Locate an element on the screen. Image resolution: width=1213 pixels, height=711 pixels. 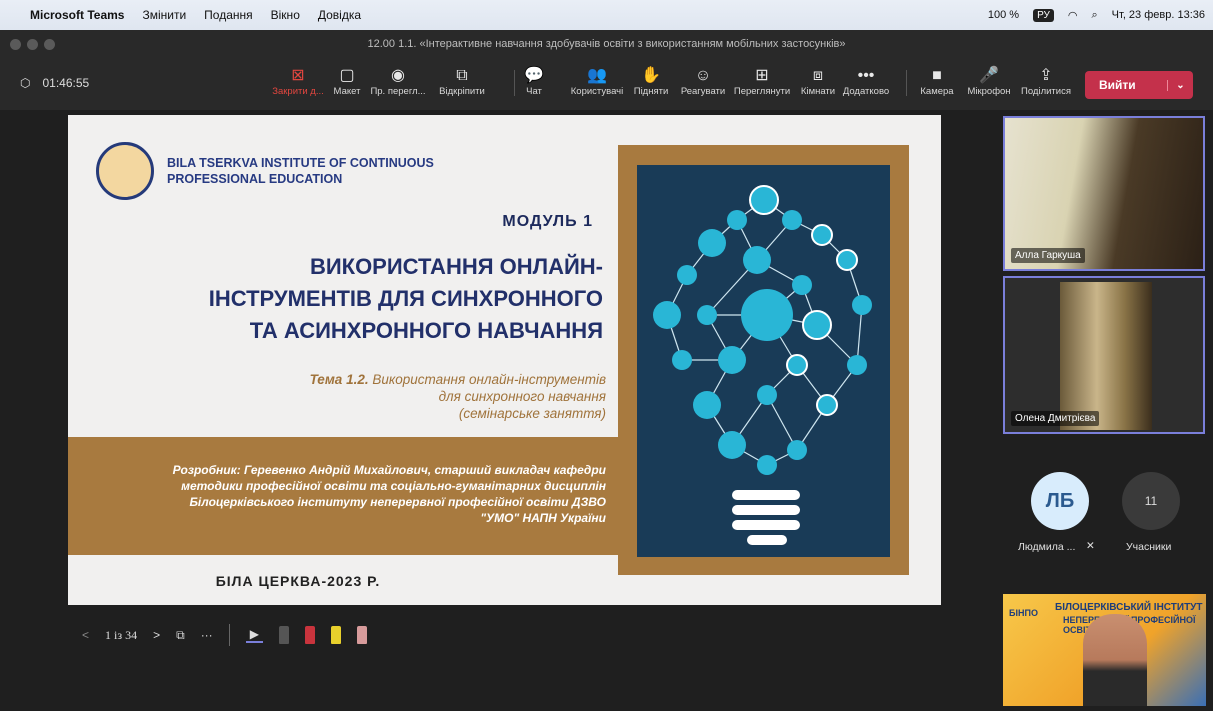
participant-count: 11 is located at coordinates (1151, 501).